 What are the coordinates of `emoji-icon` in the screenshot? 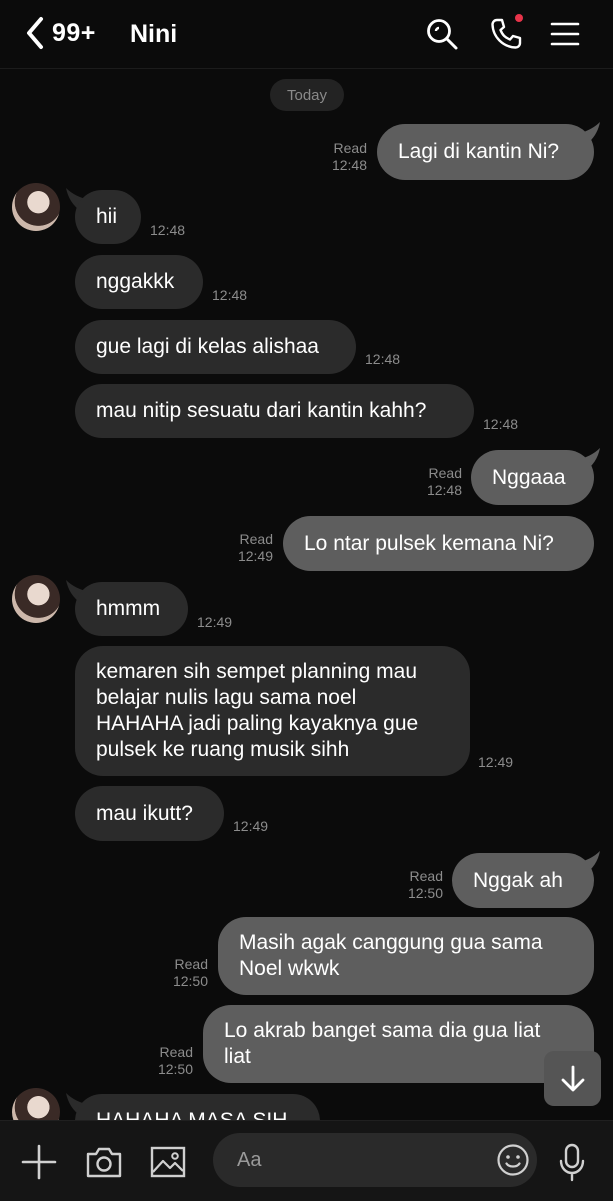 It's located at (513, 1160).